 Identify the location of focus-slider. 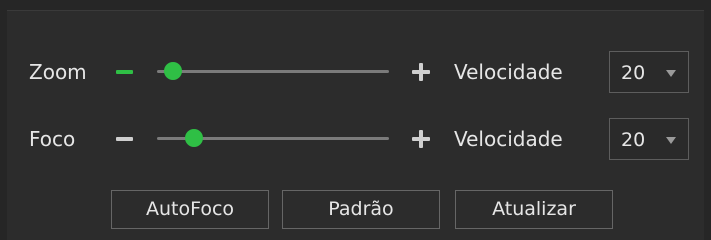
(273, 138).